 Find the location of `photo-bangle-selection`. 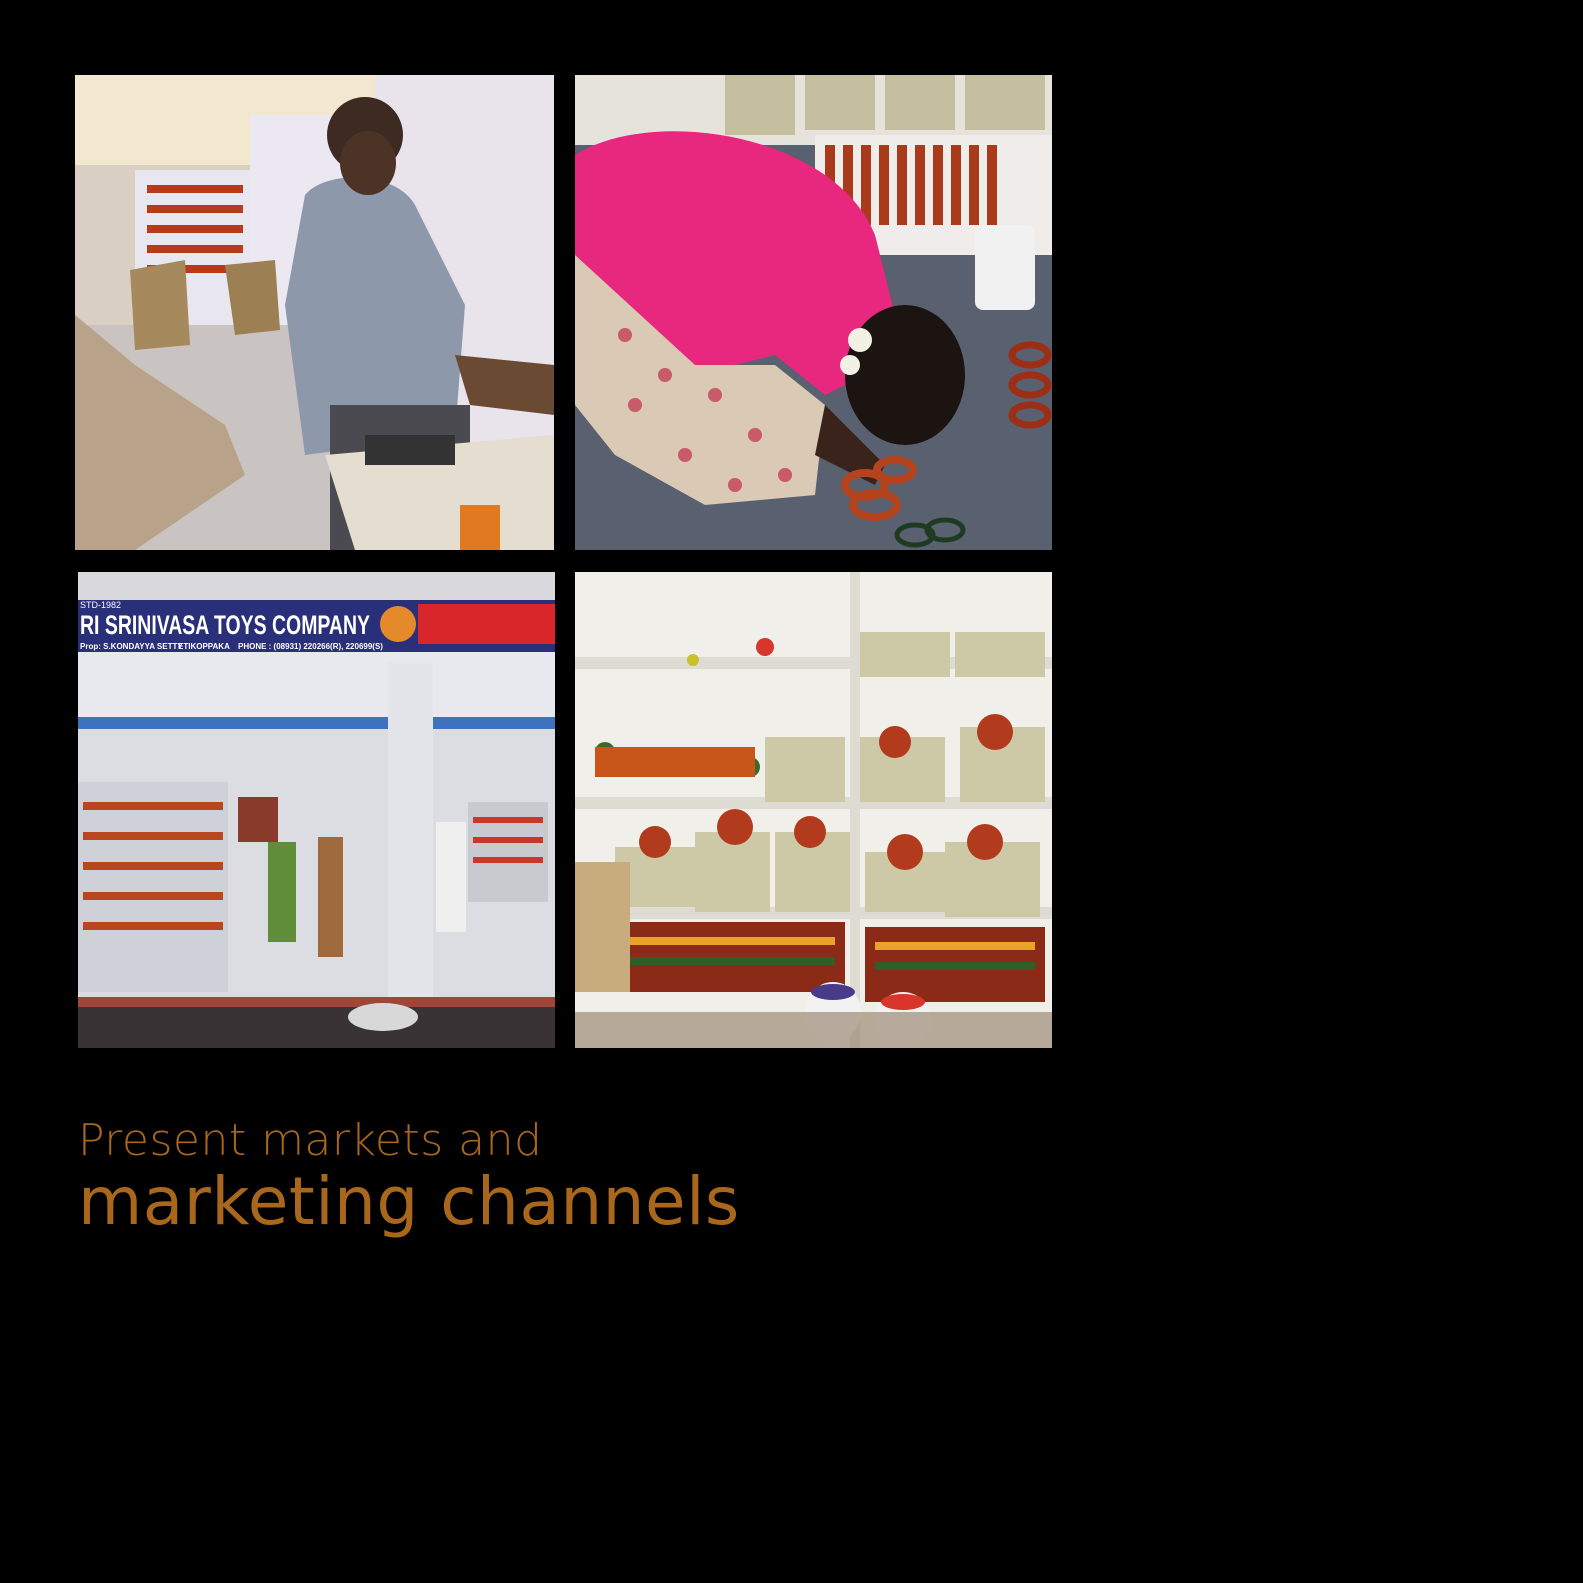

photo-bangle-selection is located at coordinates (813, 312).